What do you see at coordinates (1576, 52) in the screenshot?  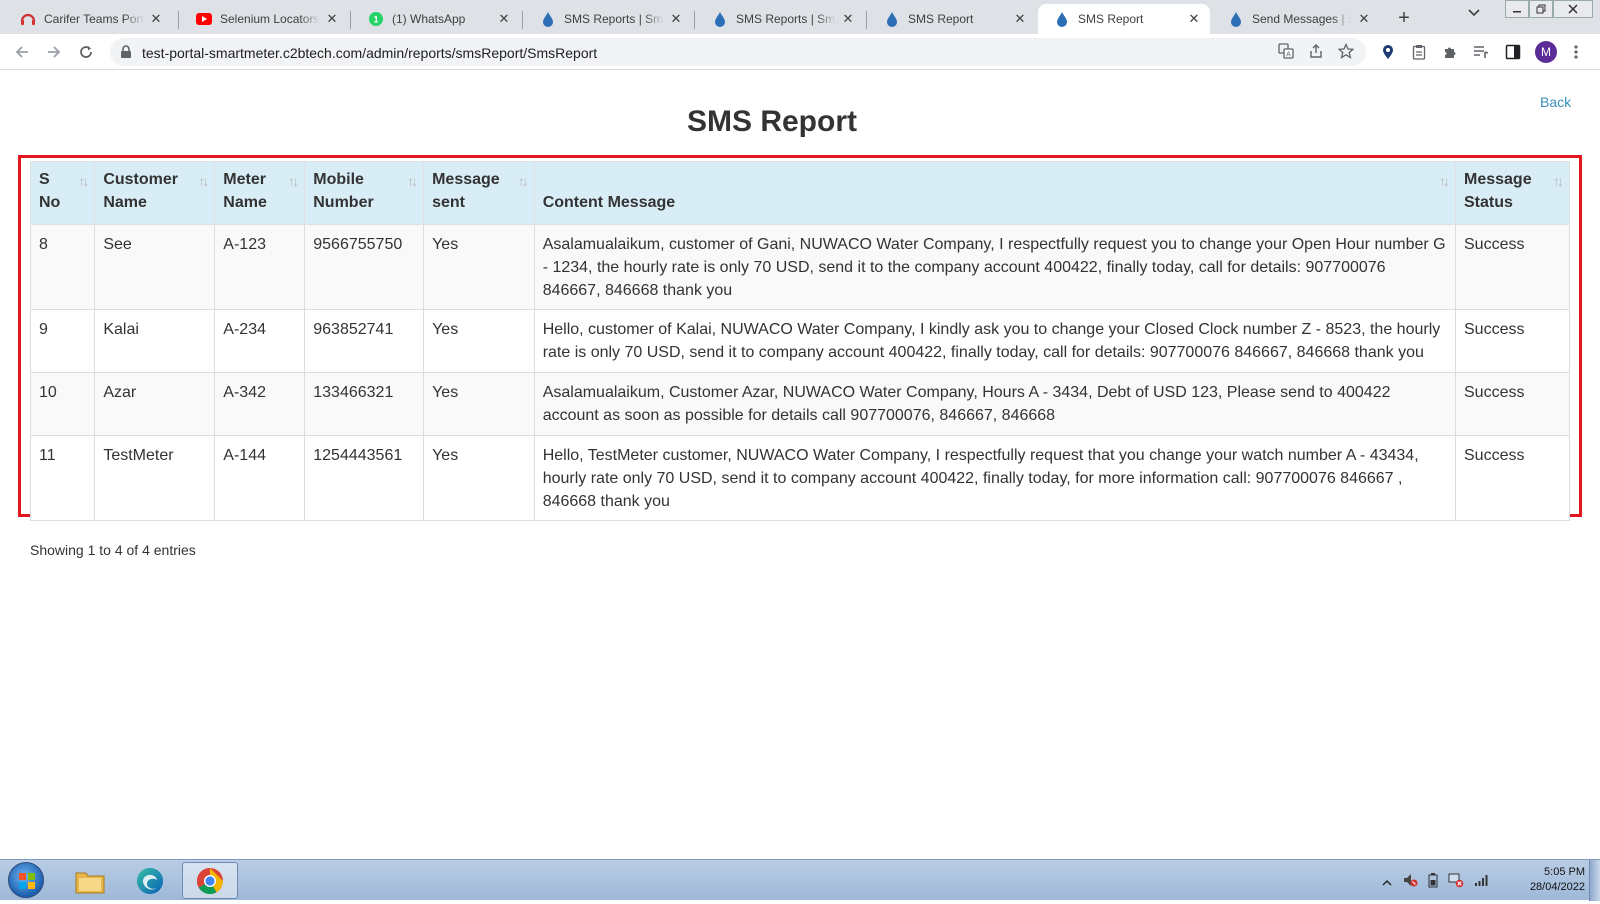 I see `kebab-menu-icon` at bounding box center [1576, 52].